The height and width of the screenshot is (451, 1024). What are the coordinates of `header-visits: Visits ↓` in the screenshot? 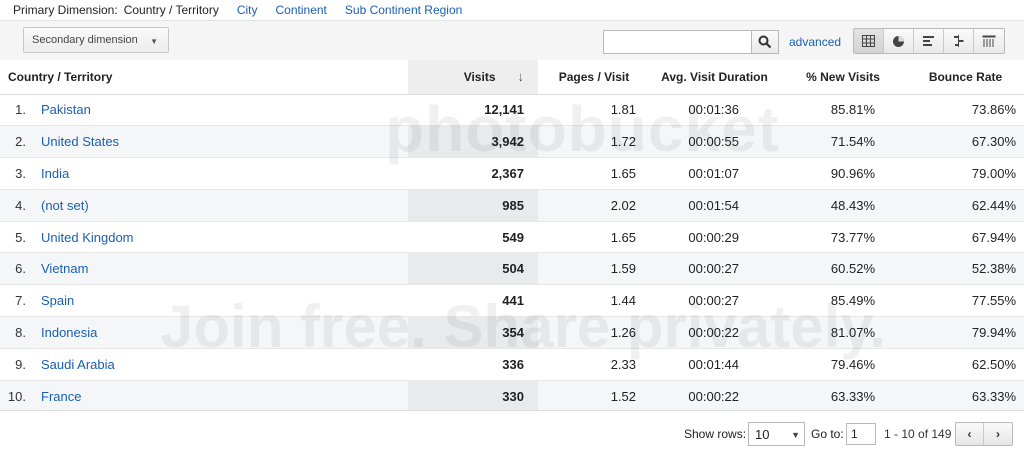 It's located at (473, 77).